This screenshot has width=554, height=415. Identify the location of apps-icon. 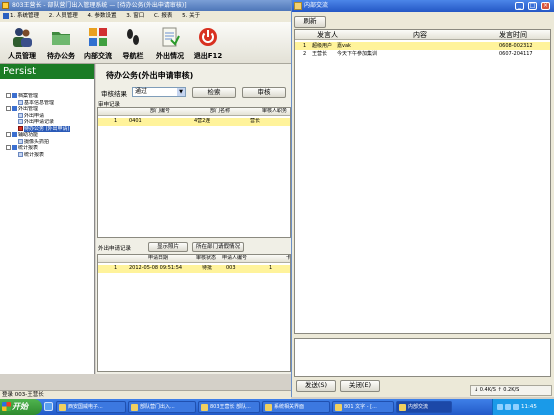
(98, 37).